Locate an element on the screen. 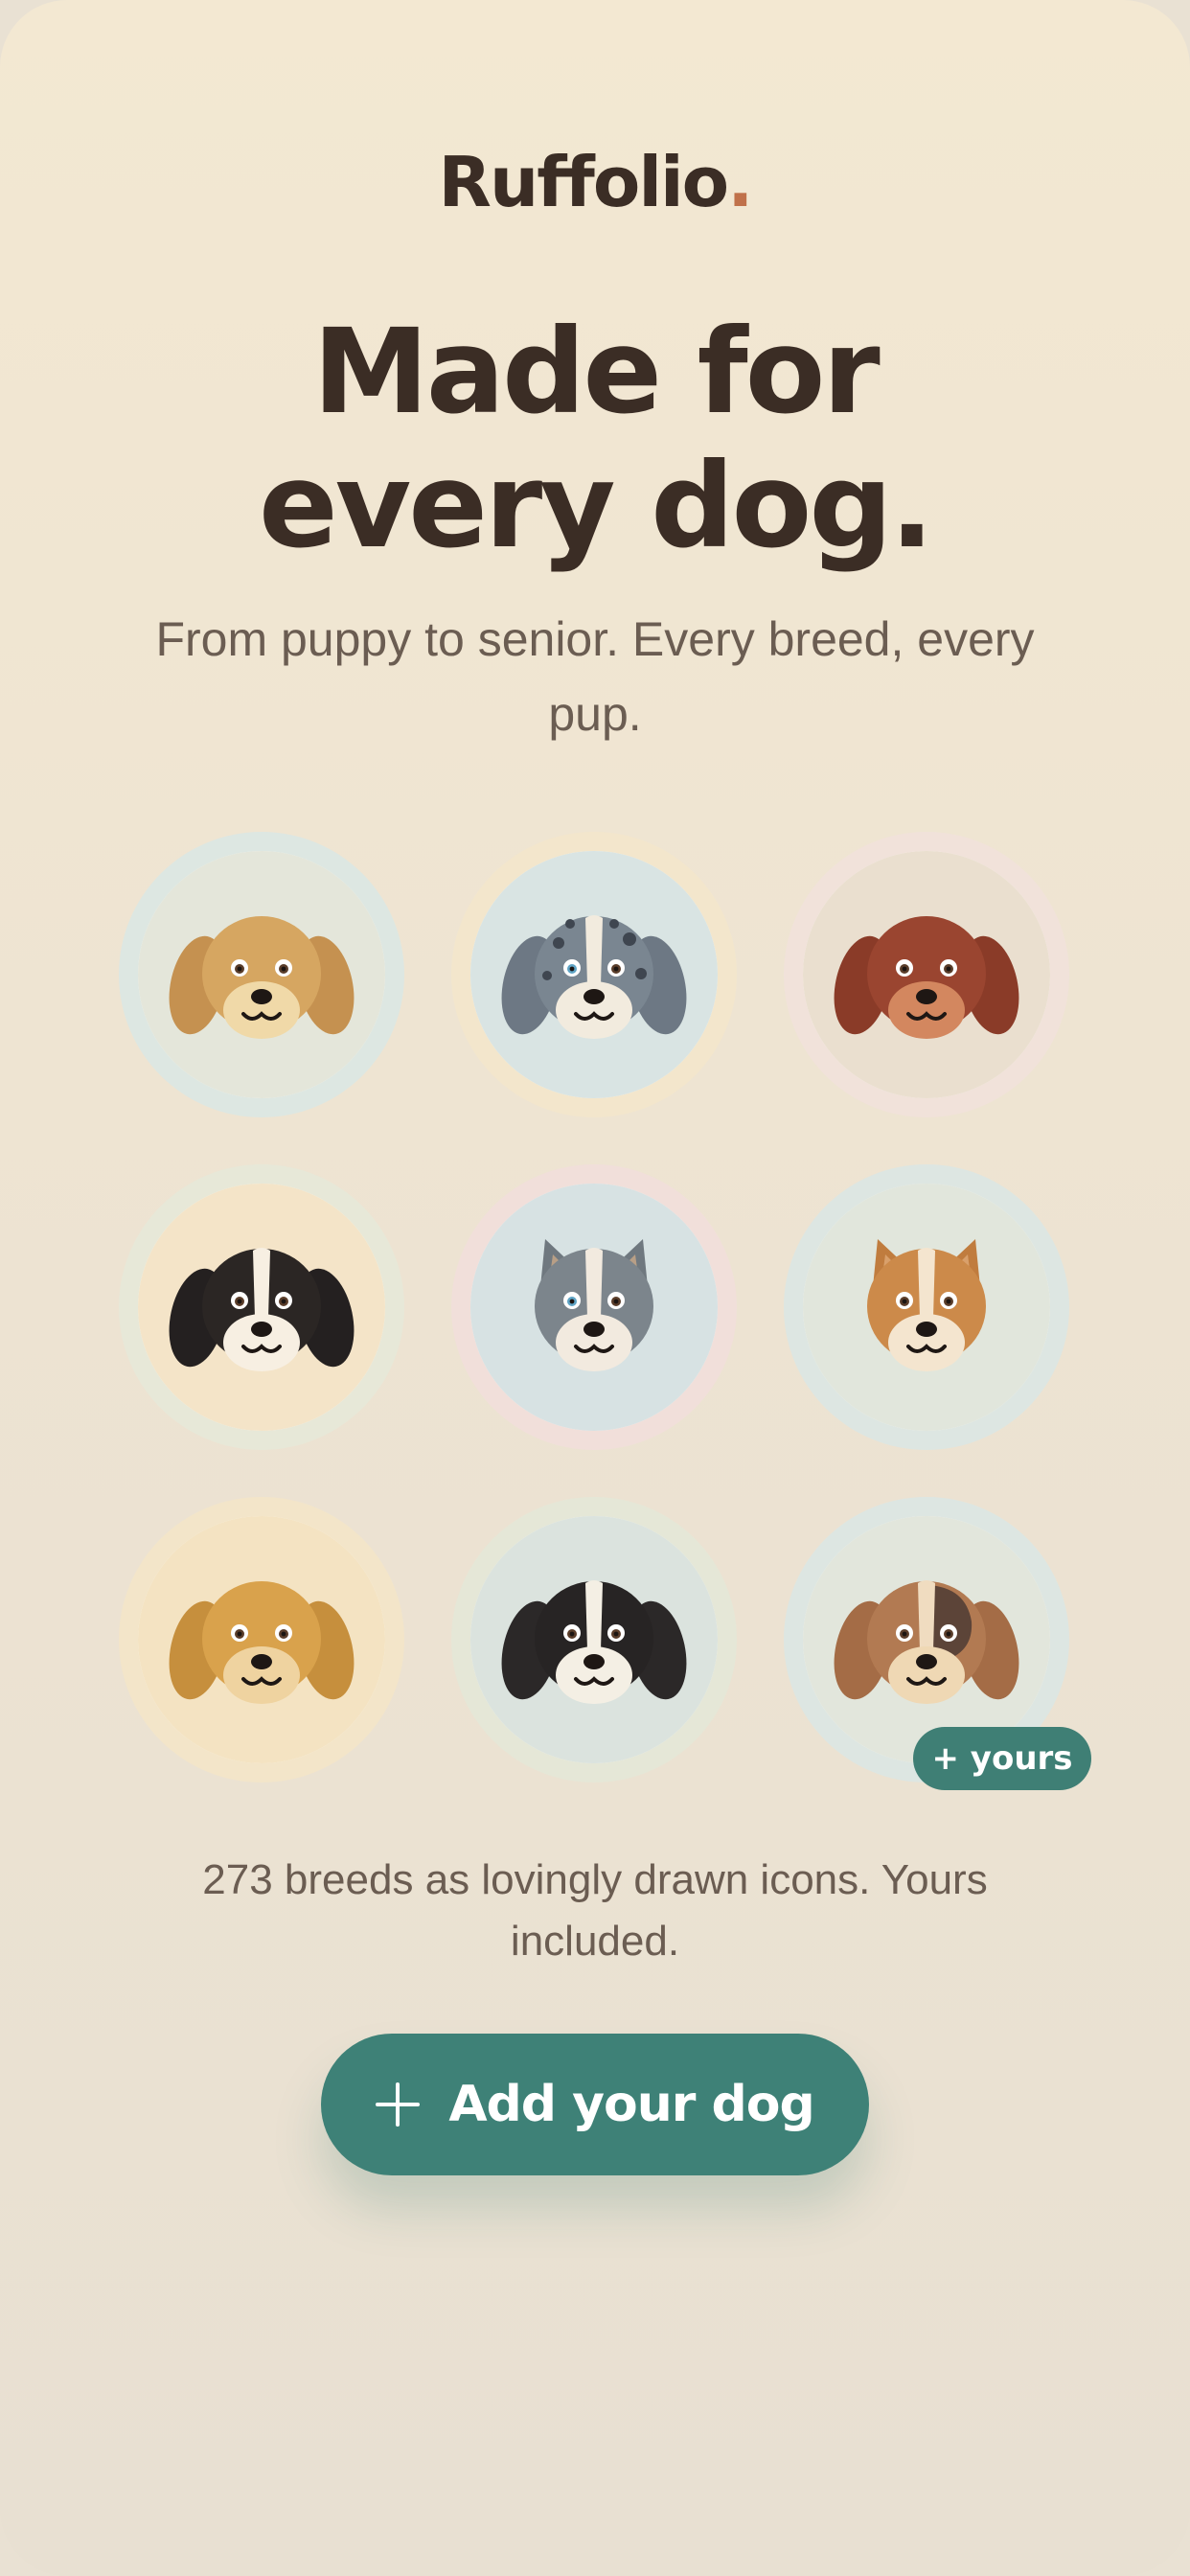 Image resolution: width=1190 pixels, height=2576 pixels. labrador-icon is located at coordinates (262, 1639).